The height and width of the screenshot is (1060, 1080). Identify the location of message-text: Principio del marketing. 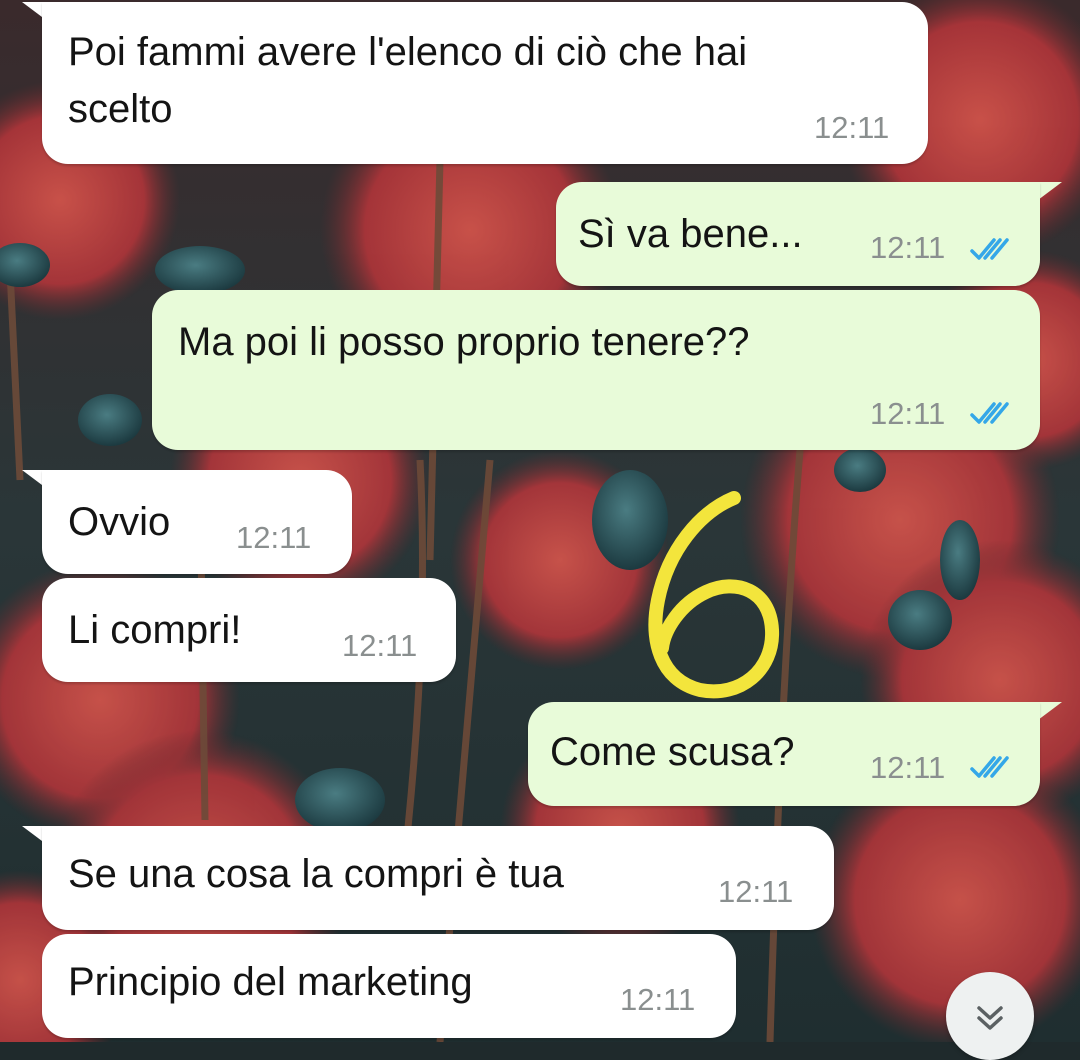
(270, 982).